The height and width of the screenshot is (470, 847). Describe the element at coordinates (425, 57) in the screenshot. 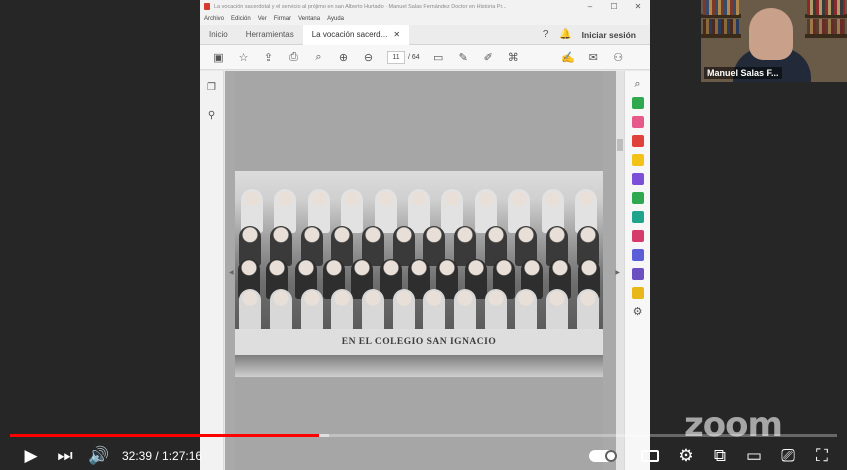

I see `acrobat-toolbar: ▣ ☆ ⇪ ⎙ ⌕ ⊕ ⊖ 11 / 64 ▭ ✎ ✐ ⌘ ✍ ✉ ⚇` at that location.